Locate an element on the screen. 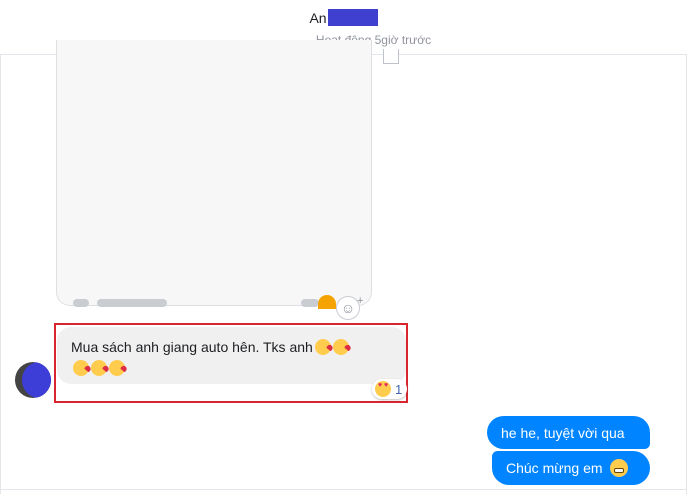  avatar is located at coordinates (33, 380).